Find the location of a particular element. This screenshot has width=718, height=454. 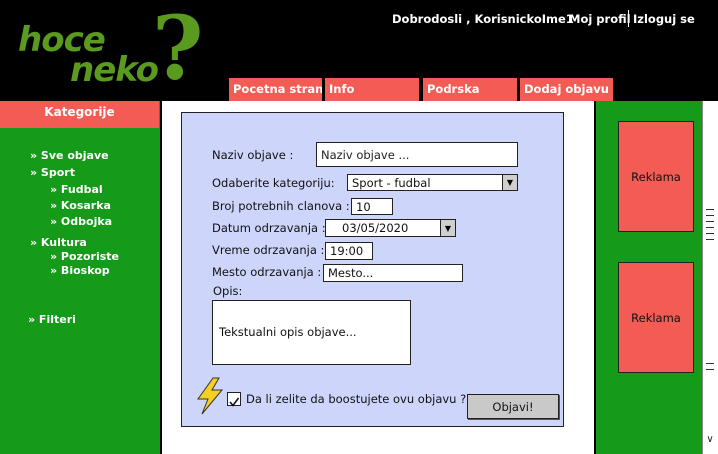

user-menu-divider is located at coordinates (628, 18).